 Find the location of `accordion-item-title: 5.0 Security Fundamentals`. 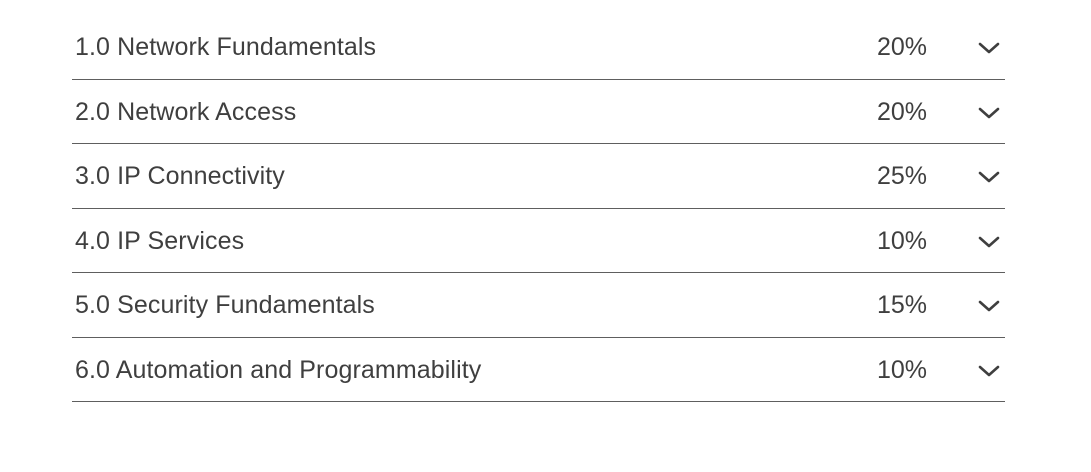

accordion-item-title: 5.0 Security Fundamentals is located at coordinates (225, 305).